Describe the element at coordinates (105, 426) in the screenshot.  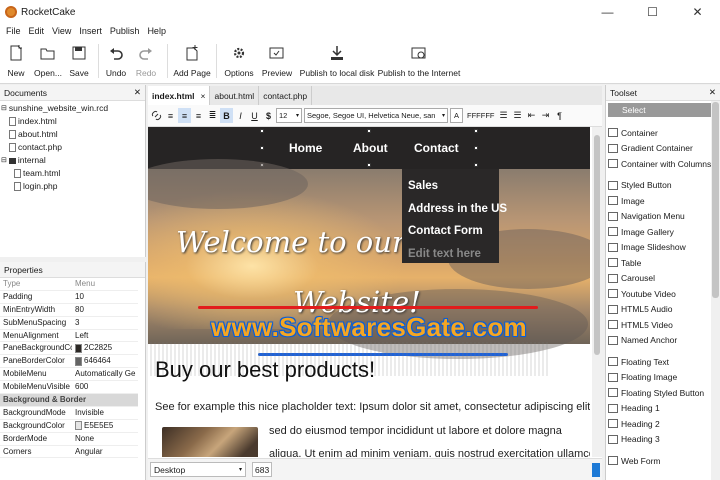
I see `prop-value: E5E5E5` at that location.